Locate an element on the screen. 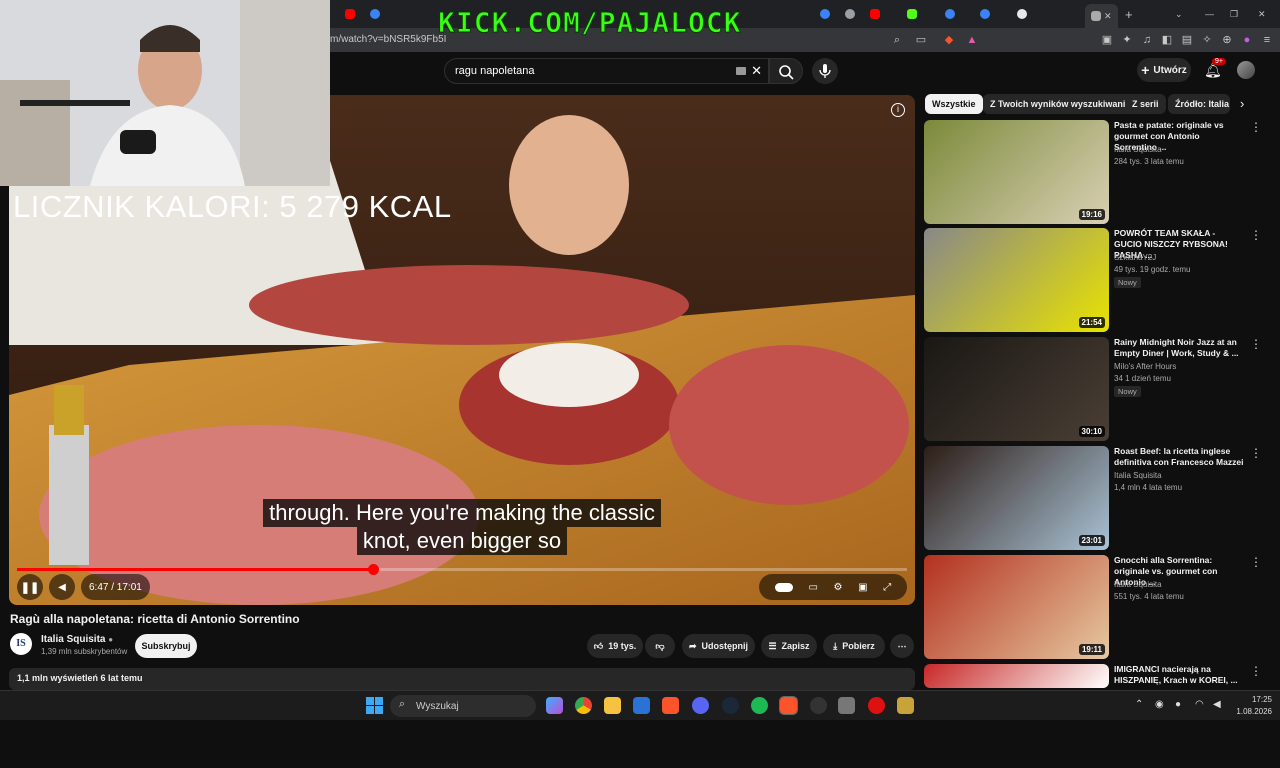  autoplay-toggle is located at coordinates (783, 587).